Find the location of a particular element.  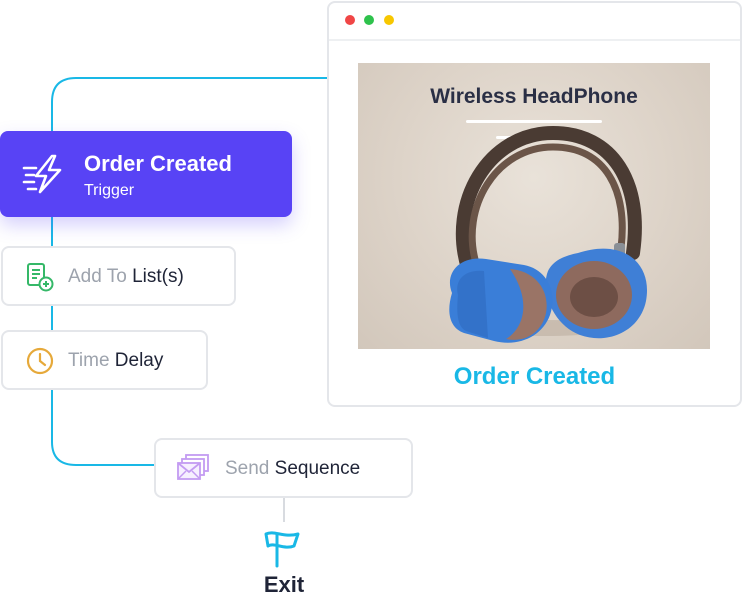

step-time-delay: Time Delay is located at coordinates (104, 360).